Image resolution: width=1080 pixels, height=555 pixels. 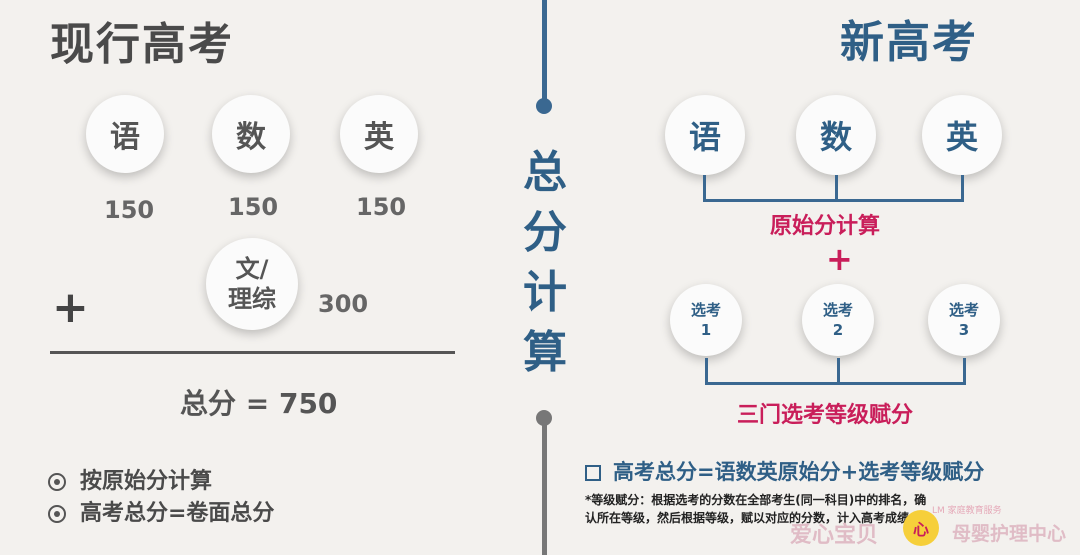 I want to click on watermark-brand: 爱心宝贝, so click(x=834, y=535).